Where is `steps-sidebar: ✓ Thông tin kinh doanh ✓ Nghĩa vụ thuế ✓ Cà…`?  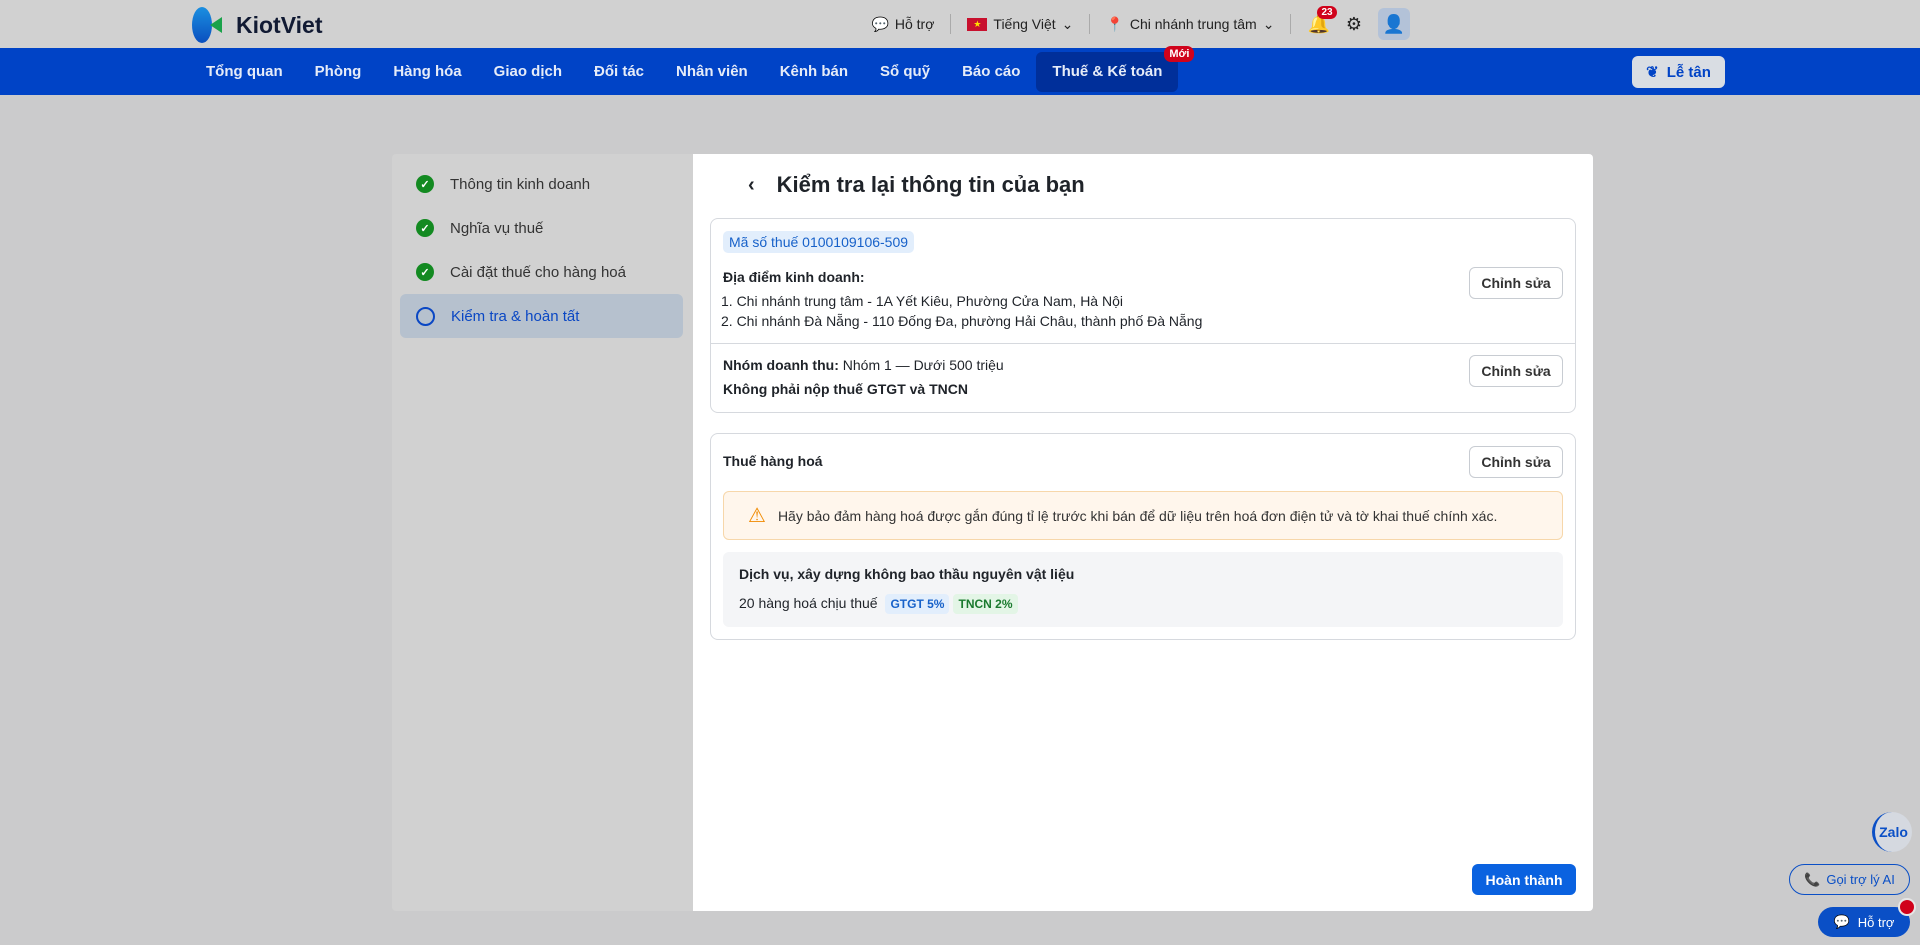
steps-sidebar: ✓ Thông tin kinh doanh ✓ Nghĩa vụ thuế ✓ Cà… is located at coordinates (542, 532).